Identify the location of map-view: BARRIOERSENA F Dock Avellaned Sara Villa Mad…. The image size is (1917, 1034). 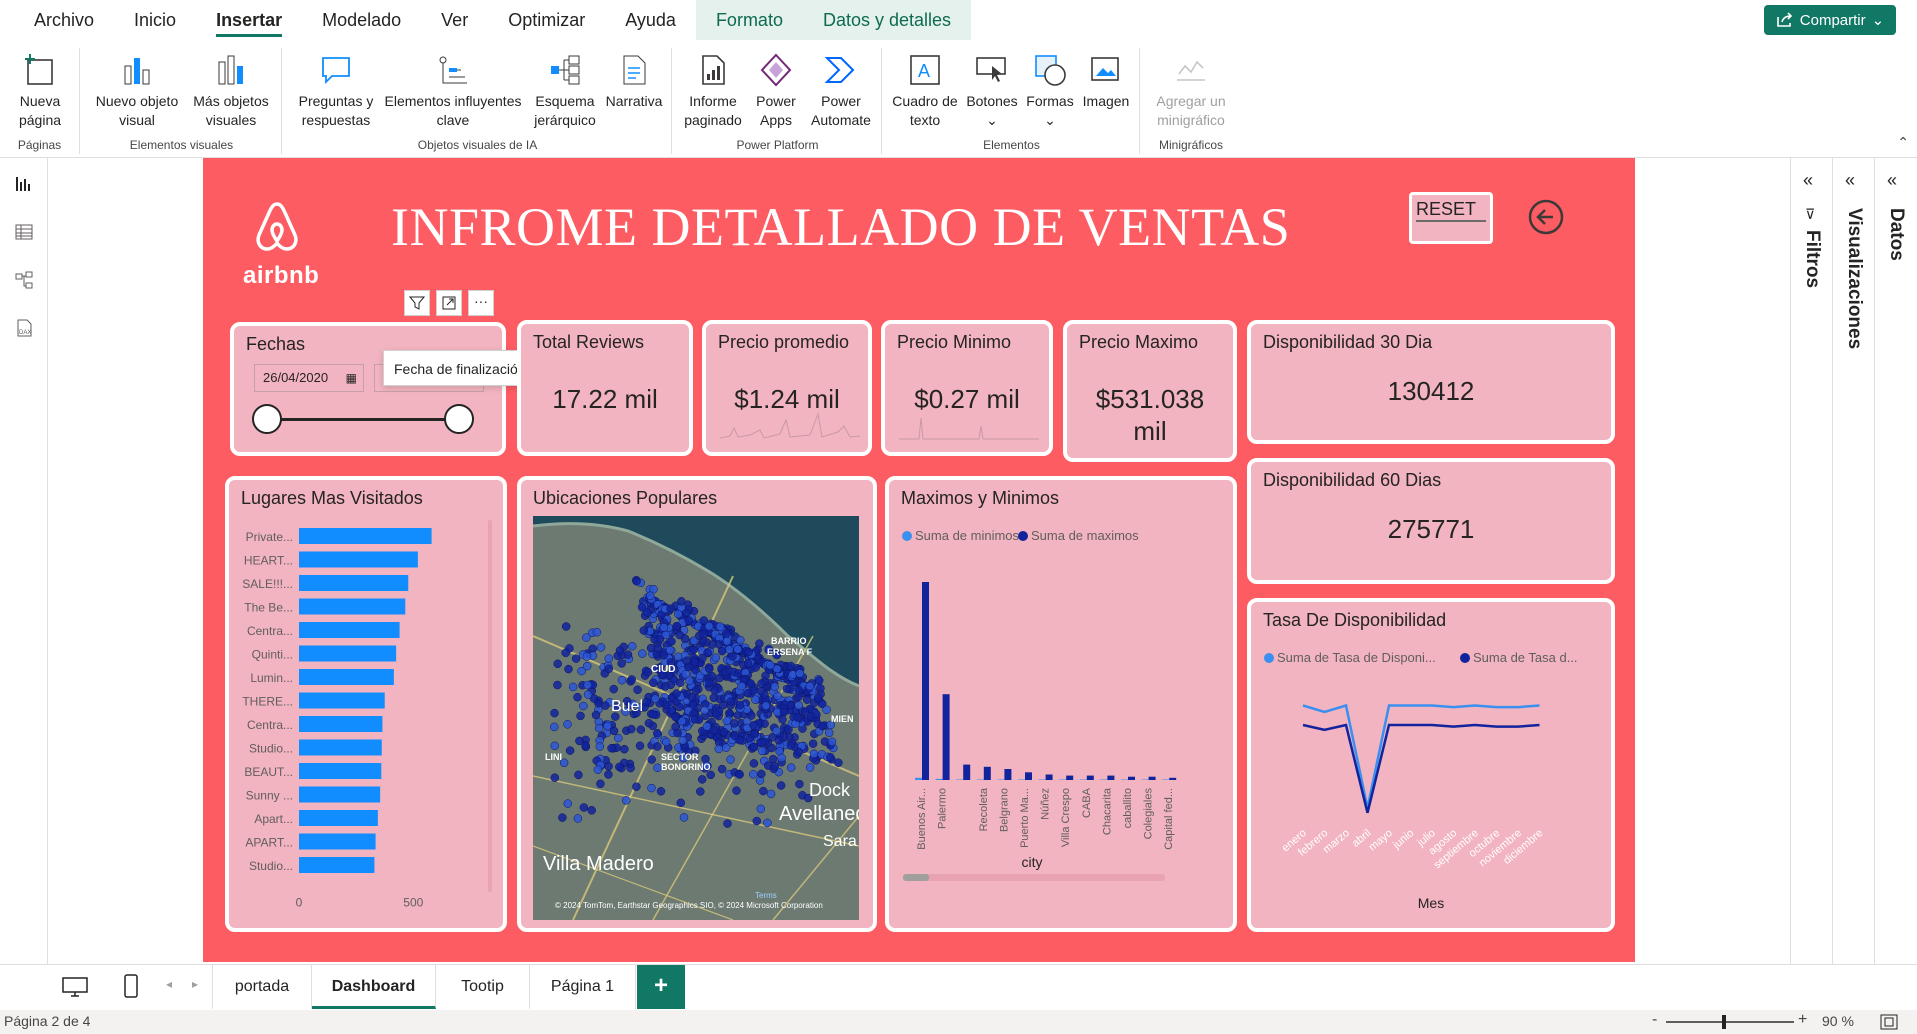
(696, 718).